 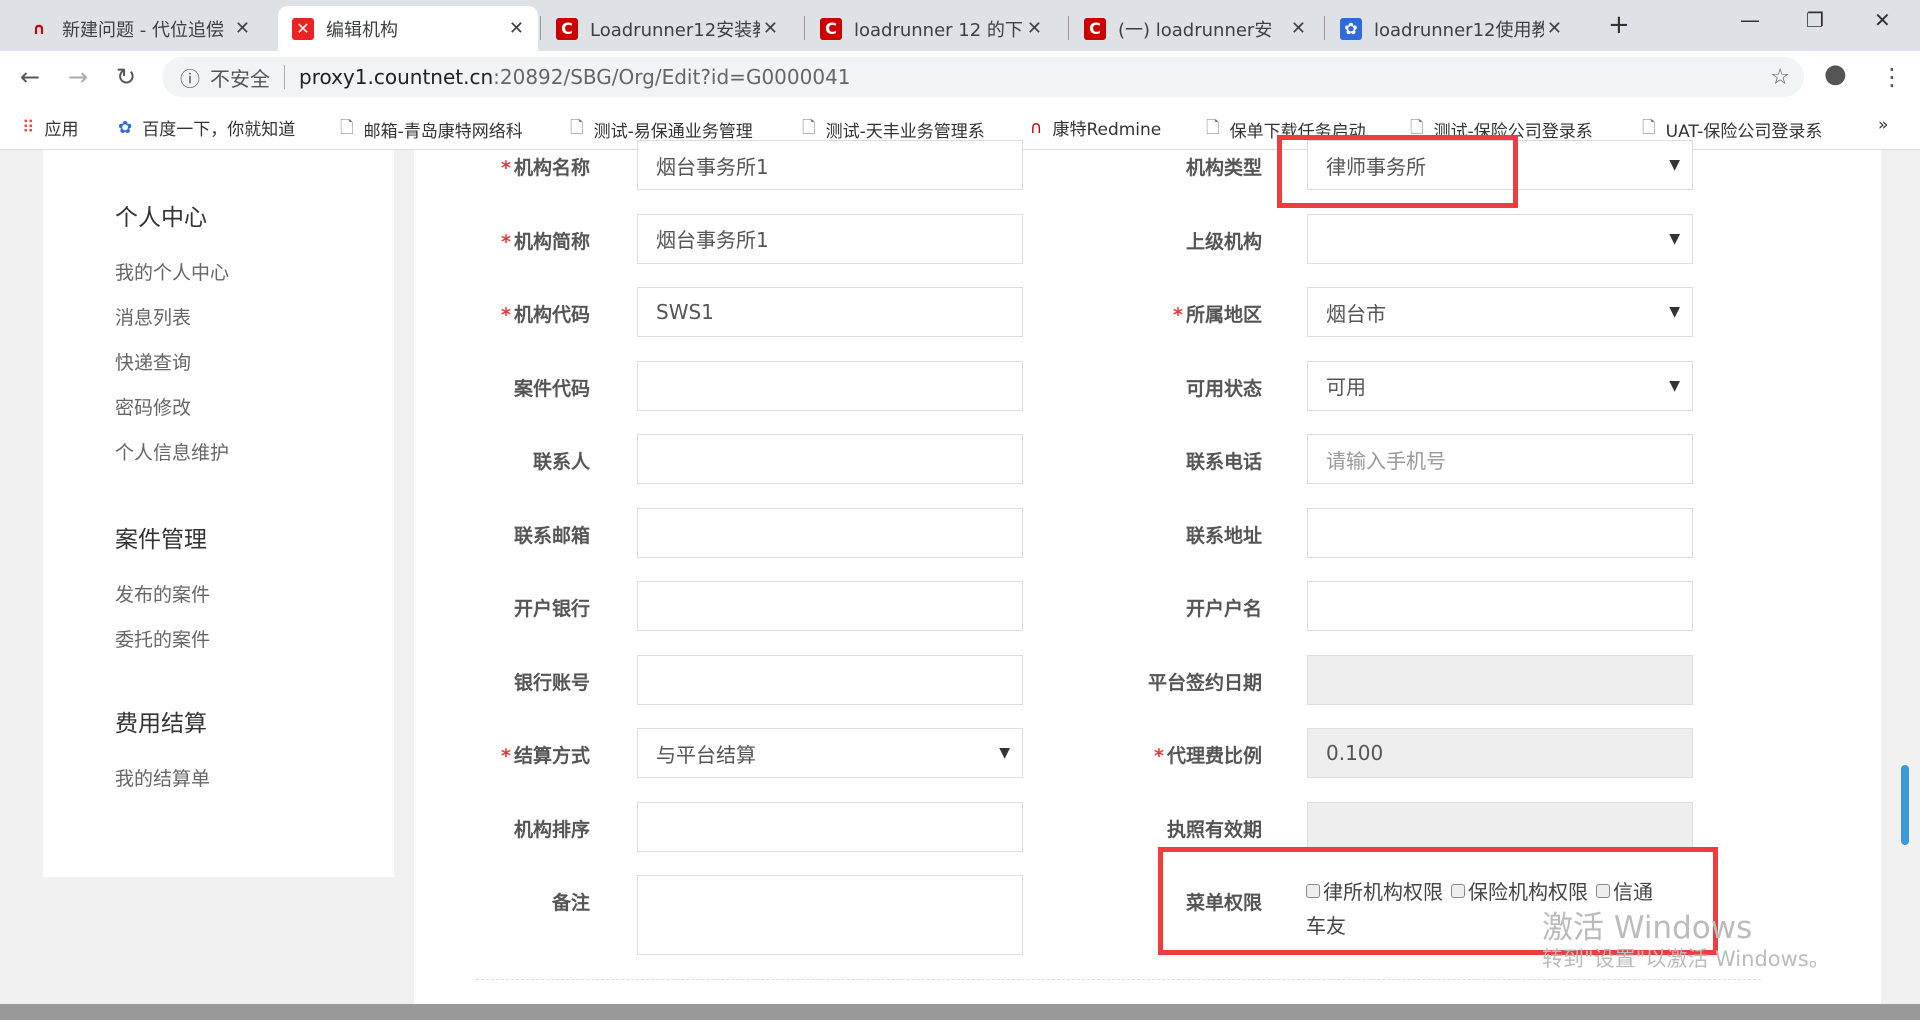 I want to click on star-icon: ☆, so click(x=1780, y=77).